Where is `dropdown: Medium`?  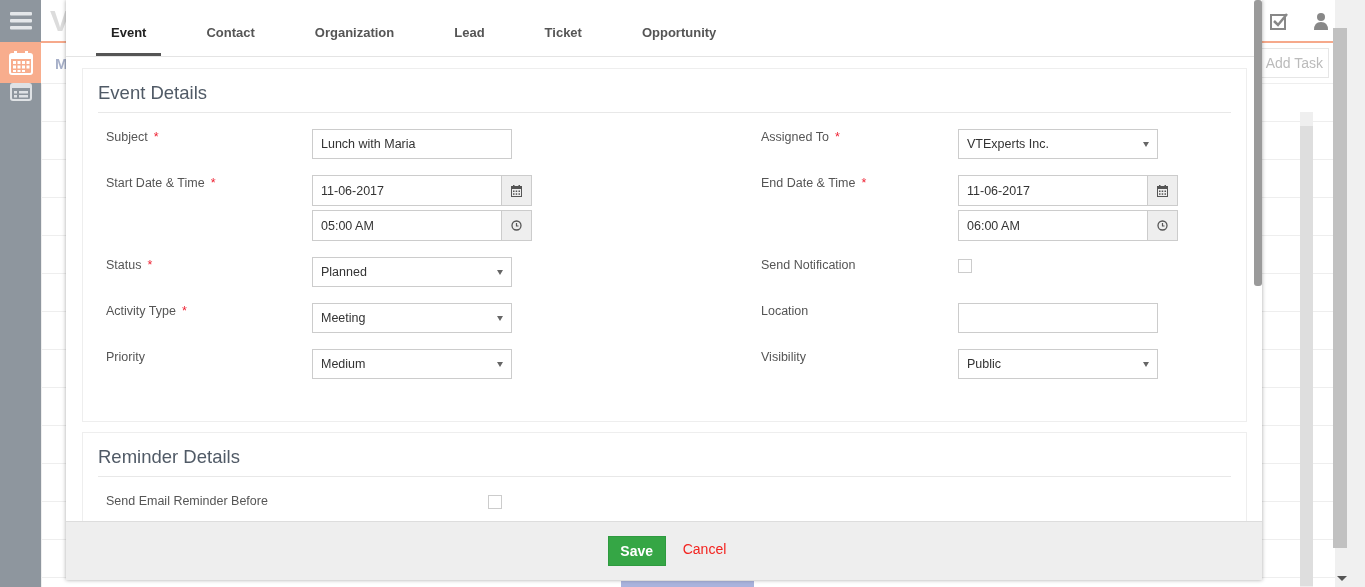 dropdown: Medium is located at coordinates (412, 364).